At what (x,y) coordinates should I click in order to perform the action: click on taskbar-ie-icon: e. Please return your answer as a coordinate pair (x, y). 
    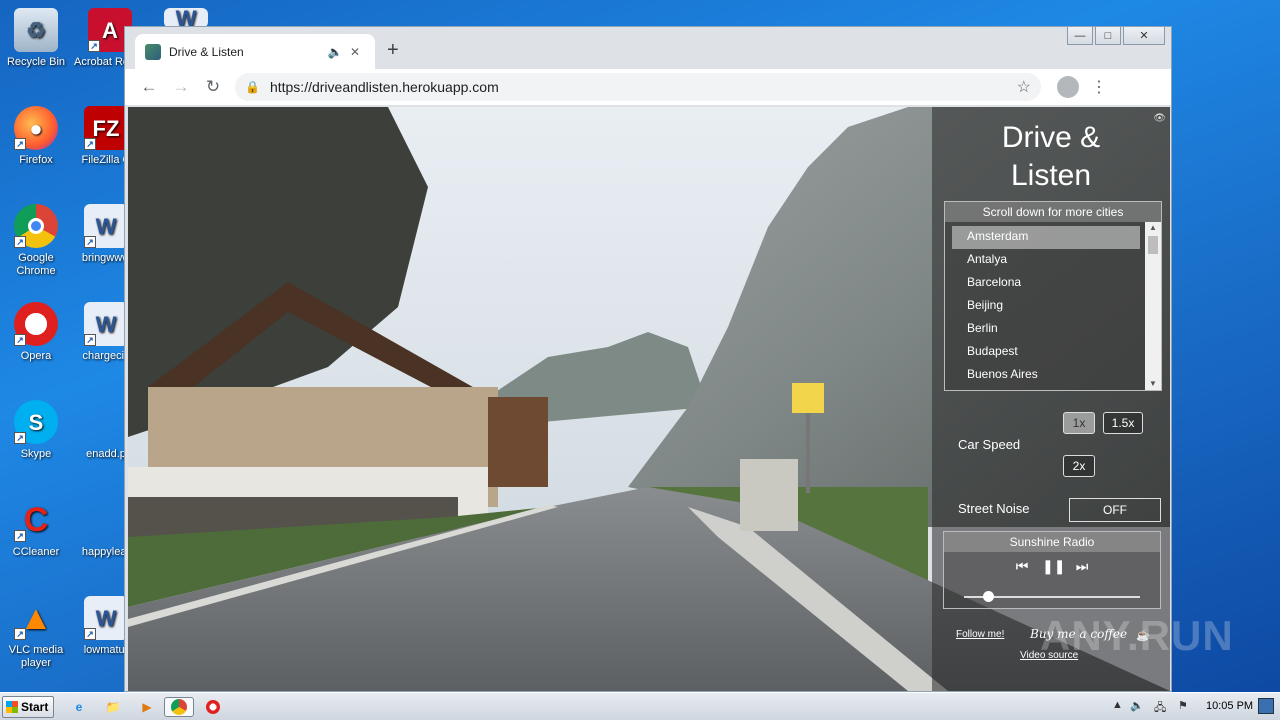
    Looking at the image, I should click on (79, 707).